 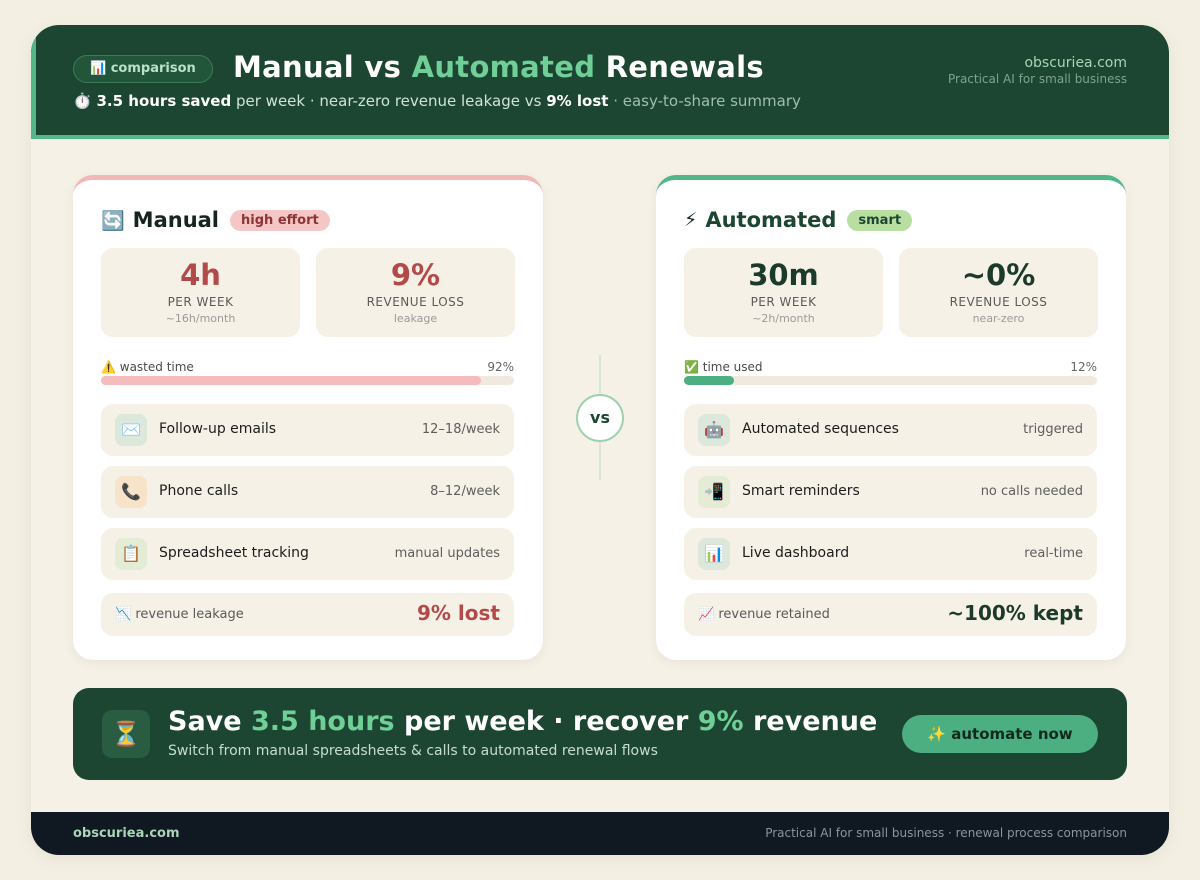 What do you see at coordinates (126, 833) in the screenshot?
I see `footer-brand: obscuriea.com` at bounding box center [126, 833].